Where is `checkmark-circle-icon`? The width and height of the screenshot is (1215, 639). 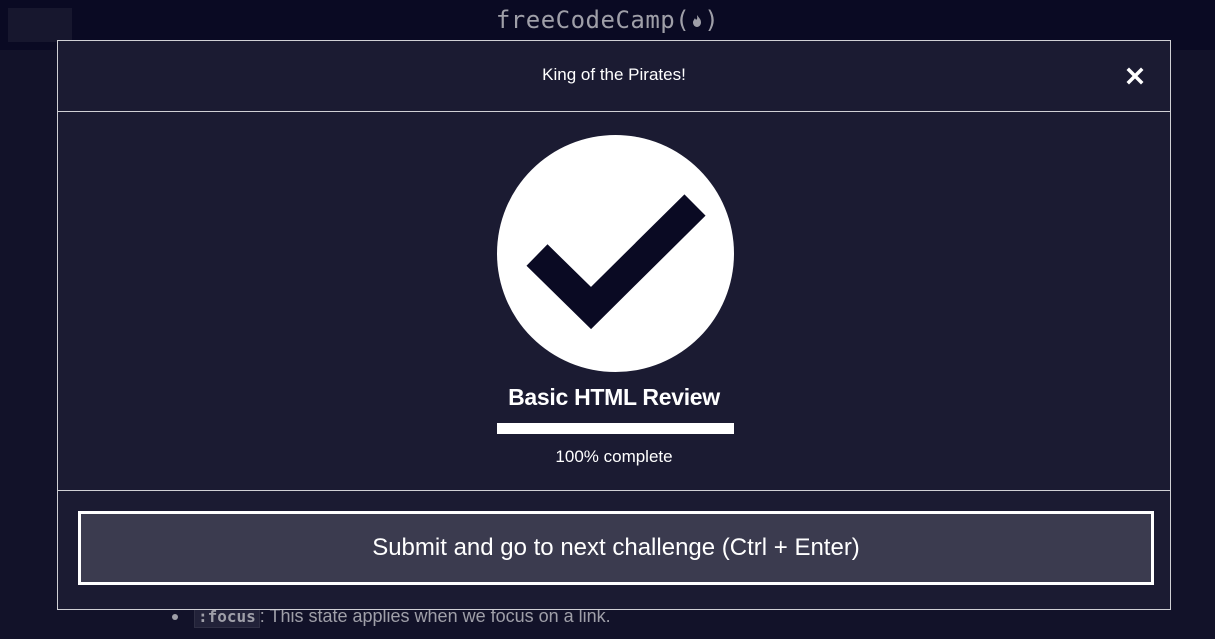 checkmark-circle-icon is located at coordinates (615, 253).